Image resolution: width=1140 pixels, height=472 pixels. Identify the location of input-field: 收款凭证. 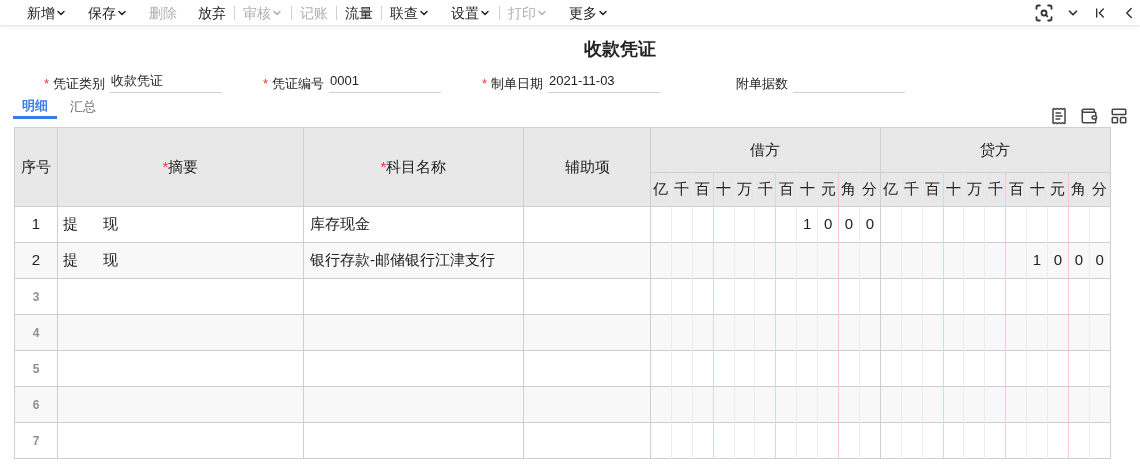
(166, 82).